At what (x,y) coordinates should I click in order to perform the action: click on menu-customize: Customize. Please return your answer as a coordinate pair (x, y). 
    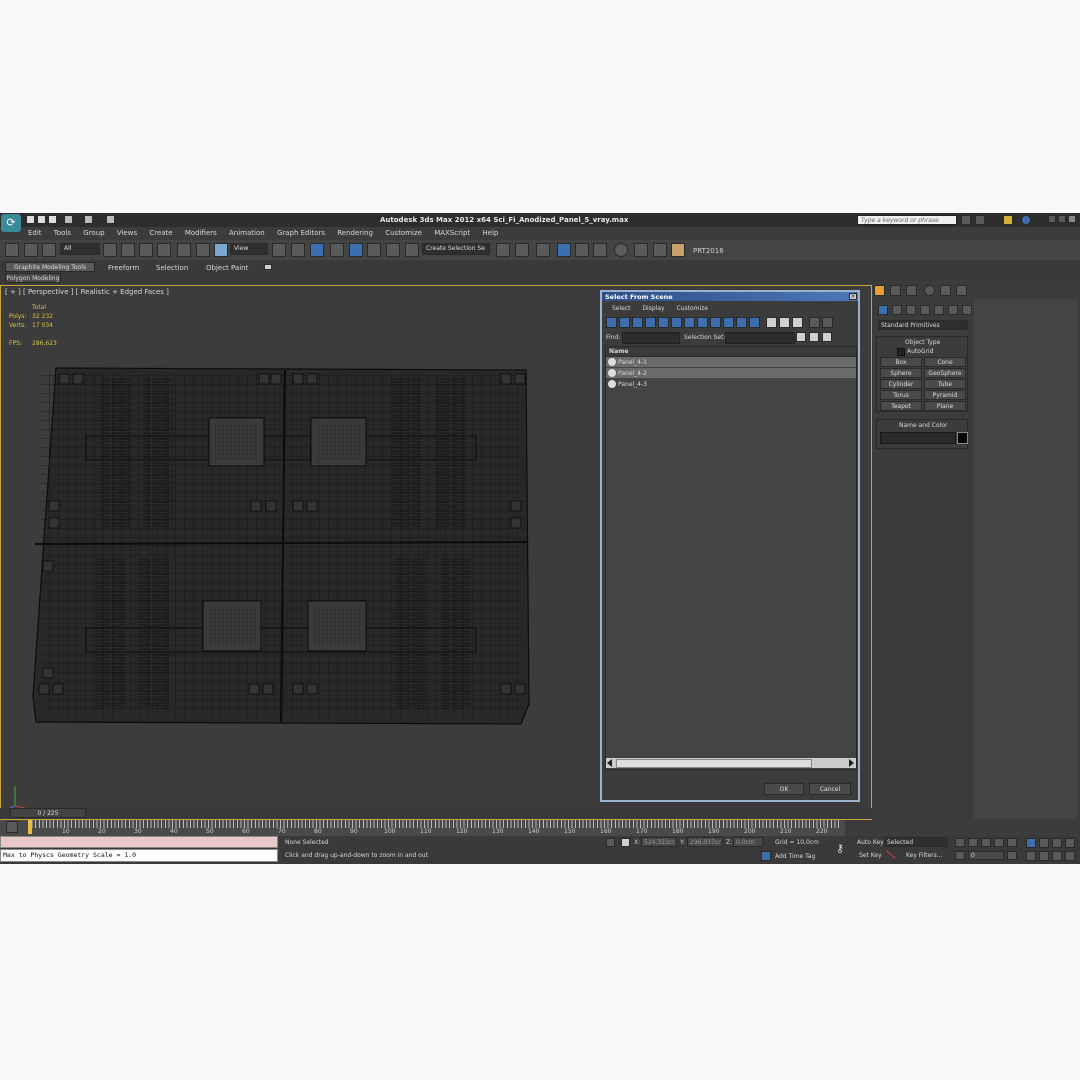
    Looking at the image, I should click on (403, 233).